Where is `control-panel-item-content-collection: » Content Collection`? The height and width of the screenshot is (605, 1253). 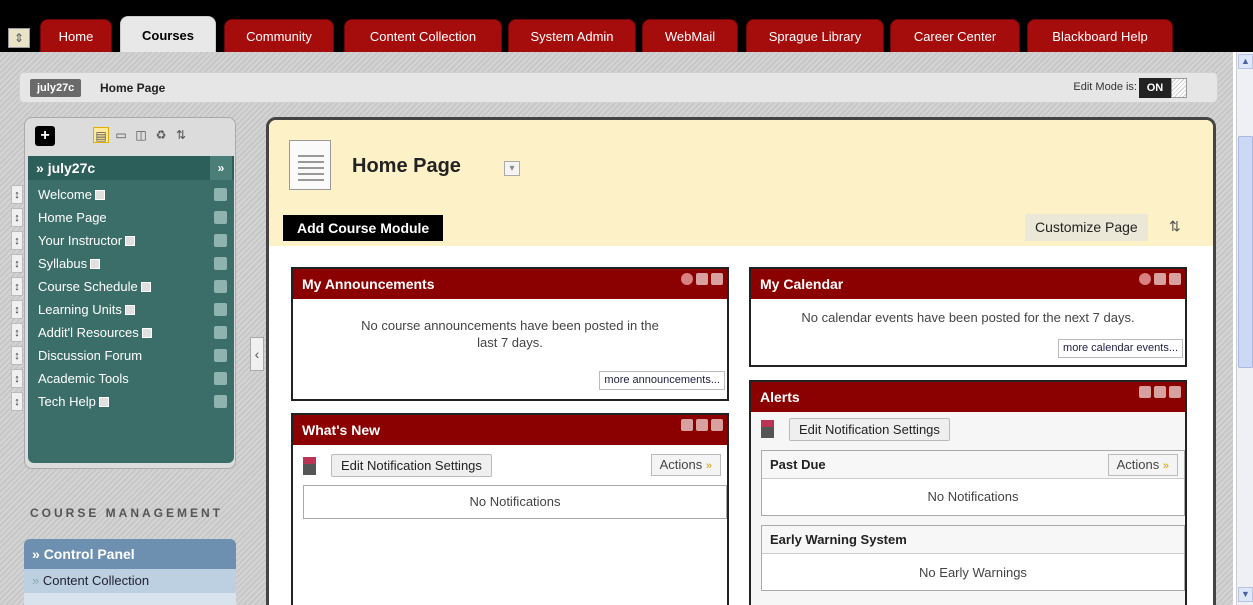 control-panel-item-content-collection: » Content Collection is located at coordinates (130, 581).